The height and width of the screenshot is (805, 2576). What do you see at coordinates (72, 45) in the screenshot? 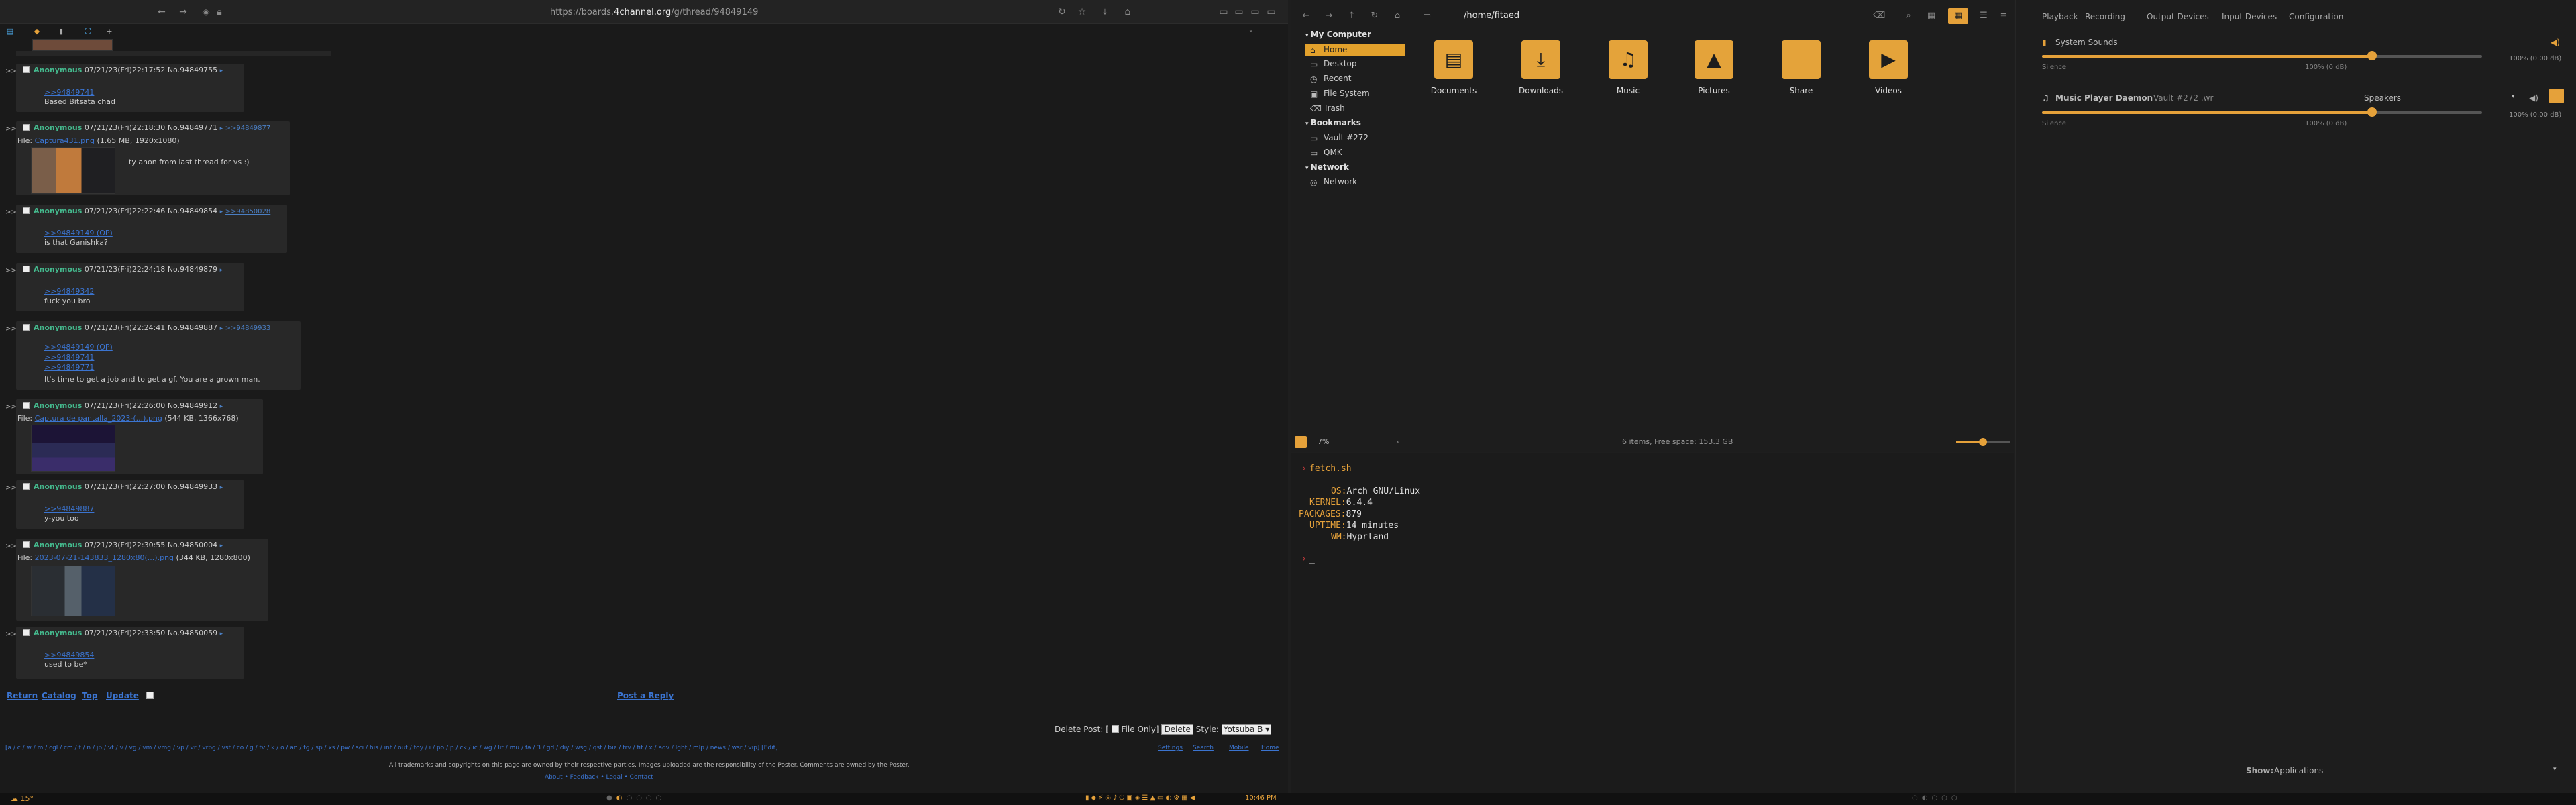
I see `thumbnail` at bounding box center [72, 45].